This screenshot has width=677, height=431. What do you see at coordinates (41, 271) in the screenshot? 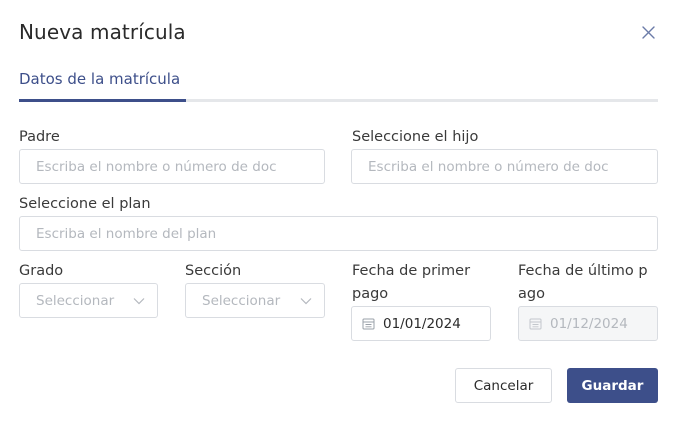
I see `grado-label: Grado` at bounding box center [41, 271].